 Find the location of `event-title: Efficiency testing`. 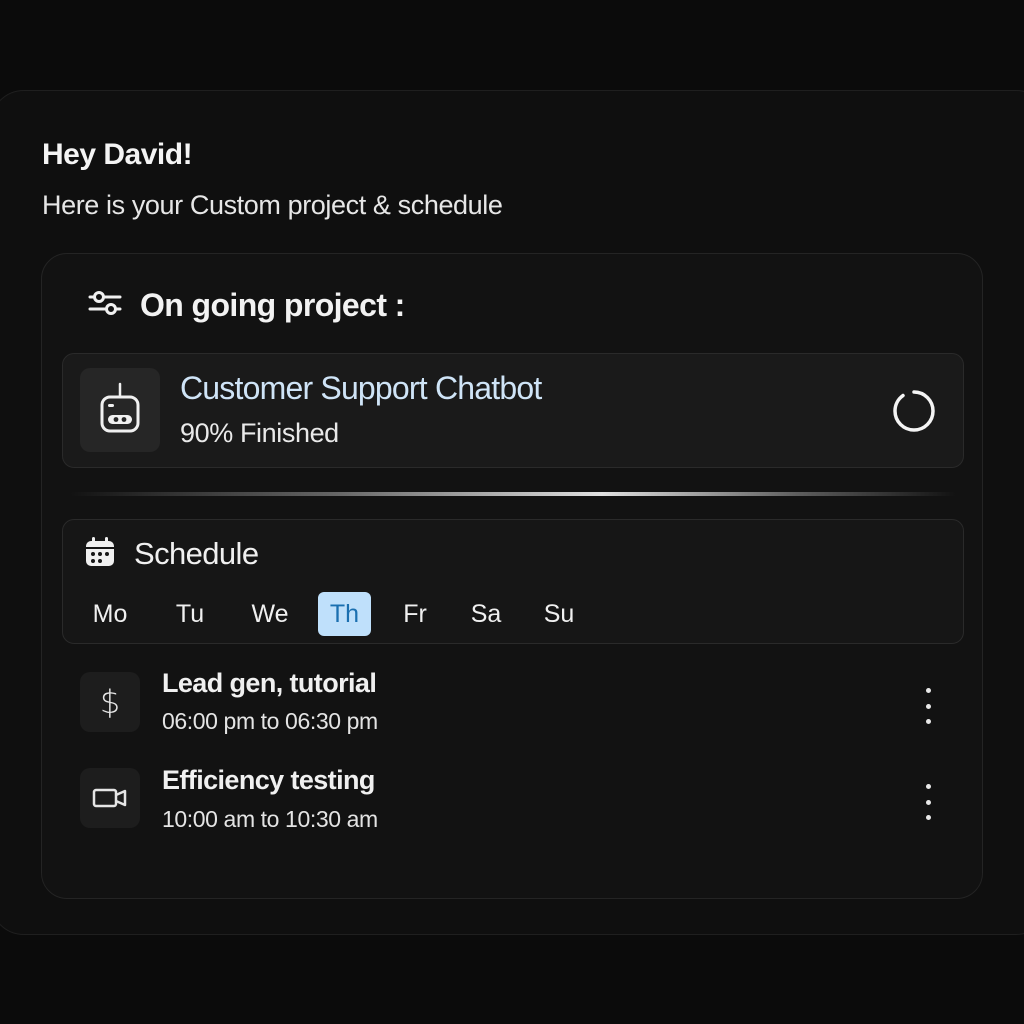

event-title: Efficiency testing is located at coordinates (268, 780).